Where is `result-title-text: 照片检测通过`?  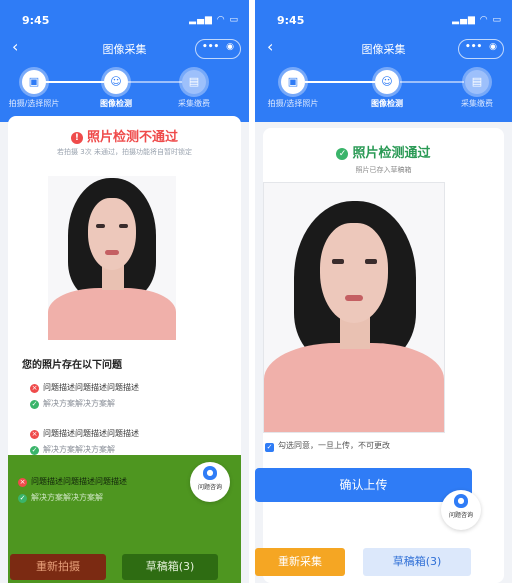 result-title-text: 照片检测通过 is located at coordinates (391, 153).